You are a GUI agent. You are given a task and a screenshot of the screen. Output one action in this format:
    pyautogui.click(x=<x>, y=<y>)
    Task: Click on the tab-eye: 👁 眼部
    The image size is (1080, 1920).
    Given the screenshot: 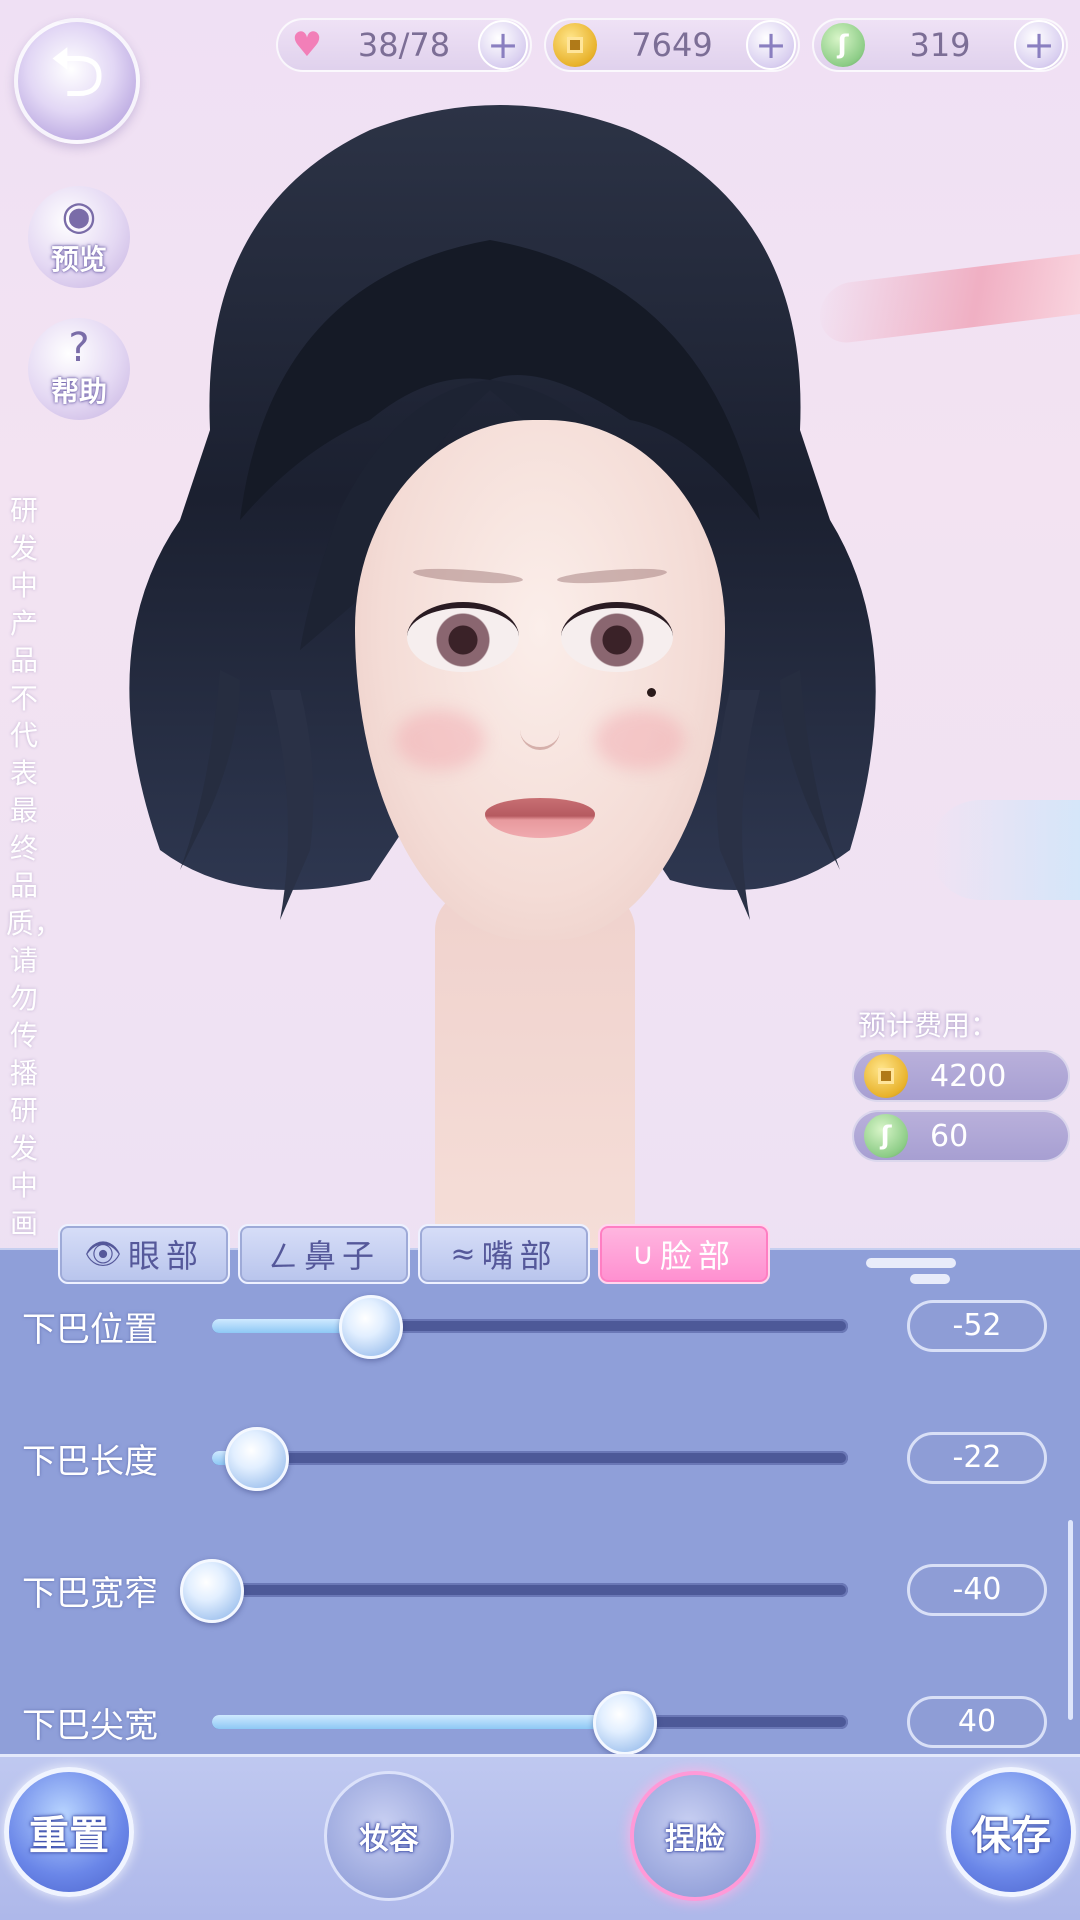 What is the action you would take?
    pyautogui.click(x=144, y=1254)
    